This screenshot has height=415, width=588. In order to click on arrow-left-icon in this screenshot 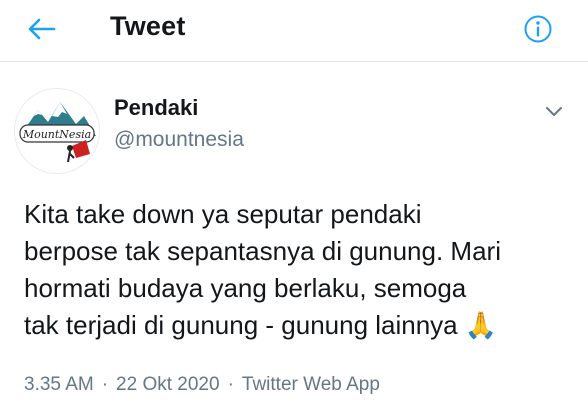, I will do `click(42, 29)`.